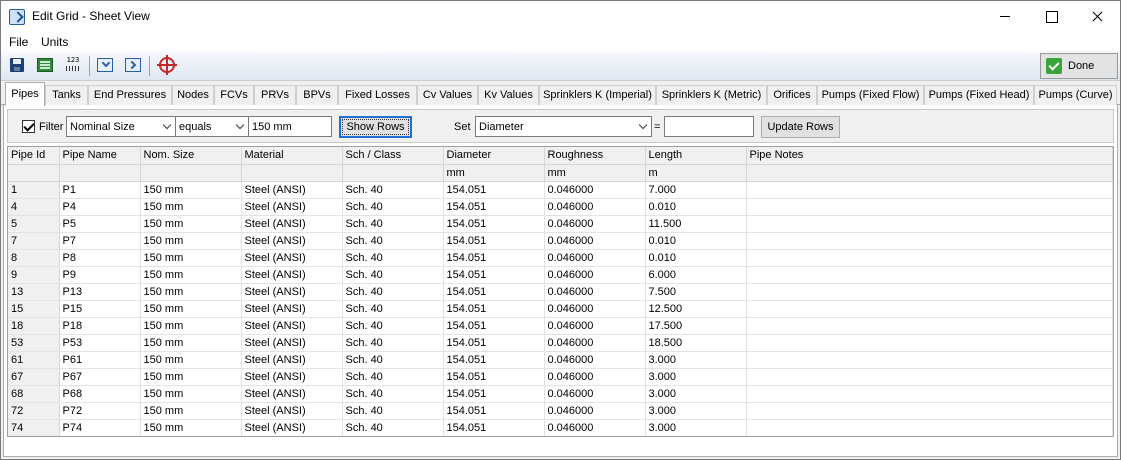 This screenshot has height=460, width=1121. I want to click on grid-cell: 12.500, so click(696, 309).